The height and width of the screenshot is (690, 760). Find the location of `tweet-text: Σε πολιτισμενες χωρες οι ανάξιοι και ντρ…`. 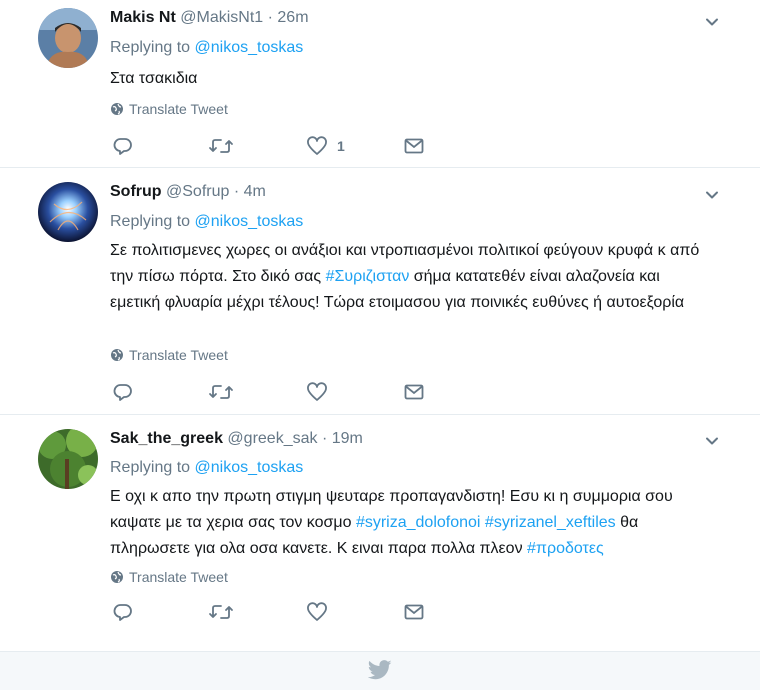

tweet-text: Σε πολιτισμενες χωρες οι ανάξιοι και ντρ… is located at coordinates (410, 277).